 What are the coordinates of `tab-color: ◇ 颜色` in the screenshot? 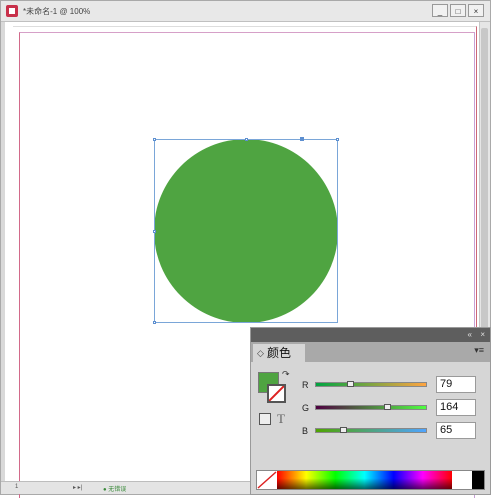 It's located at (279, 353).